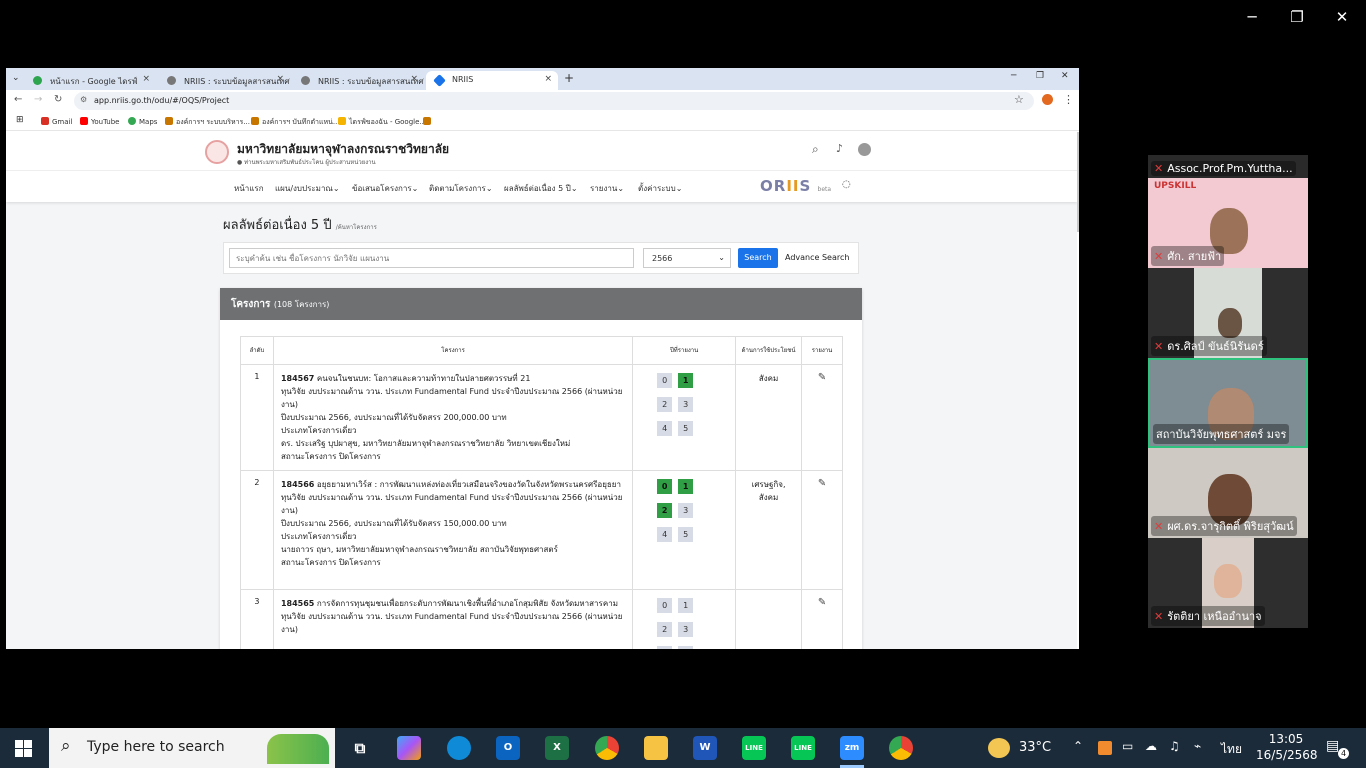 Image resolution: width=1366 pixels, height=768 pixels. Describe the element at coordinates (1105, 748) in the screenshot. I see `tray-app-icon` at that location.